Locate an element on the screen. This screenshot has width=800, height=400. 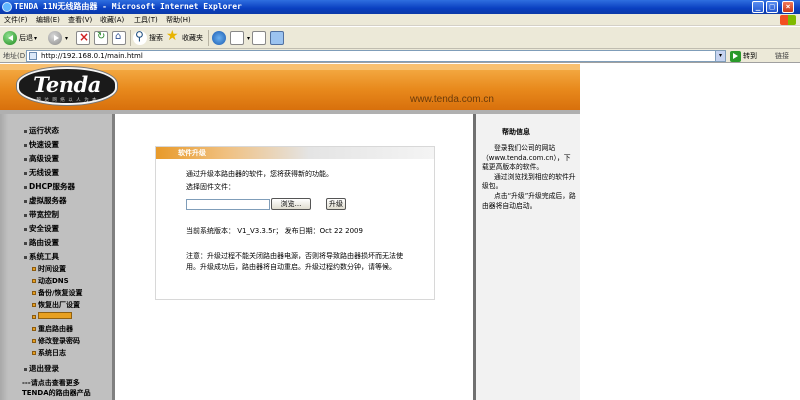
forward-button: ▾ is located at coordinates (58, 38).